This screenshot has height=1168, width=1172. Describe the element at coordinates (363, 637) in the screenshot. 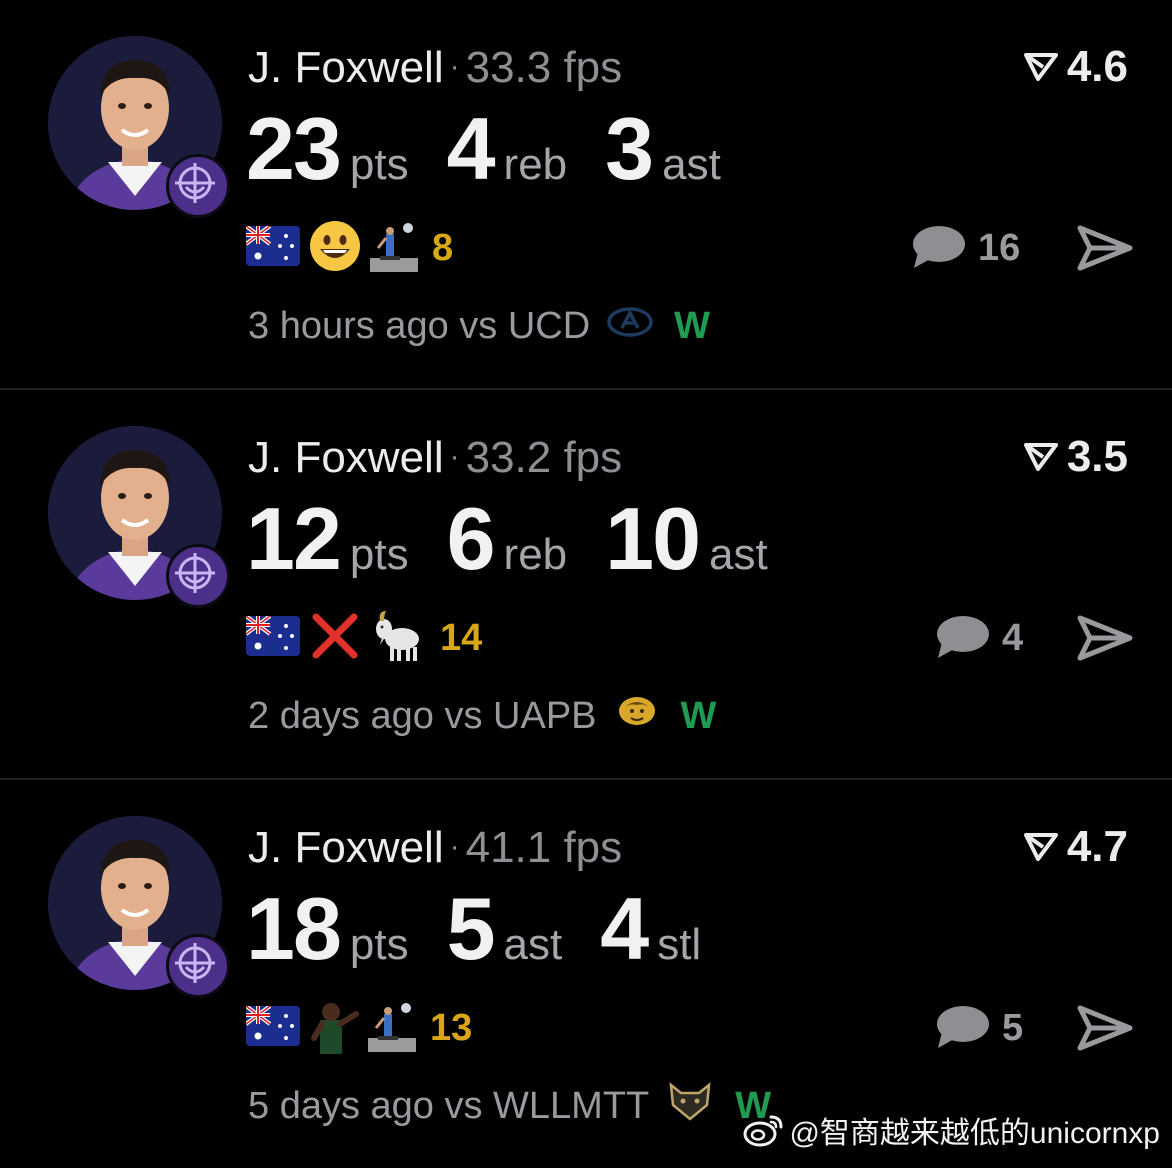

I see `reaction-row: 14` at that location.